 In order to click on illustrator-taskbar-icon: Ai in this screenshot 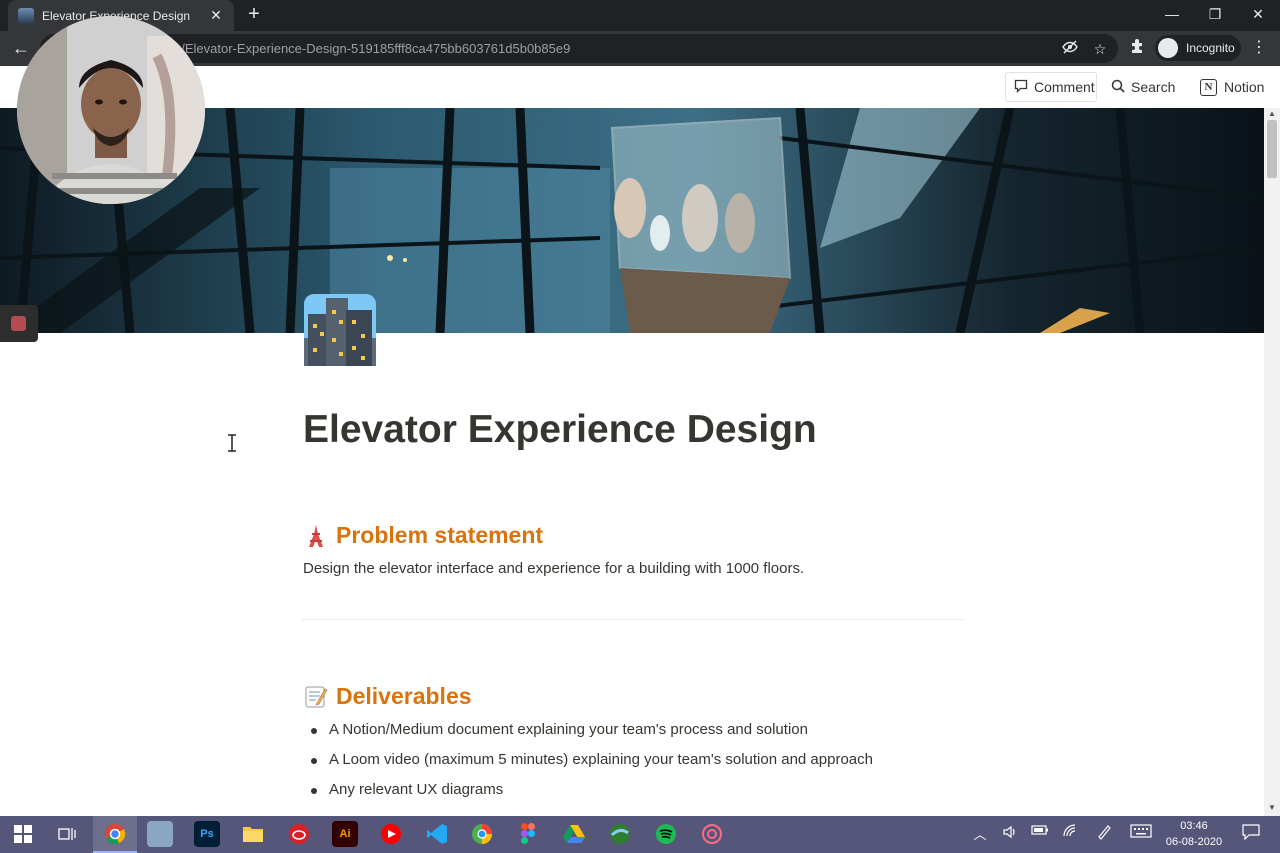, I will do `click(345, 834)`.